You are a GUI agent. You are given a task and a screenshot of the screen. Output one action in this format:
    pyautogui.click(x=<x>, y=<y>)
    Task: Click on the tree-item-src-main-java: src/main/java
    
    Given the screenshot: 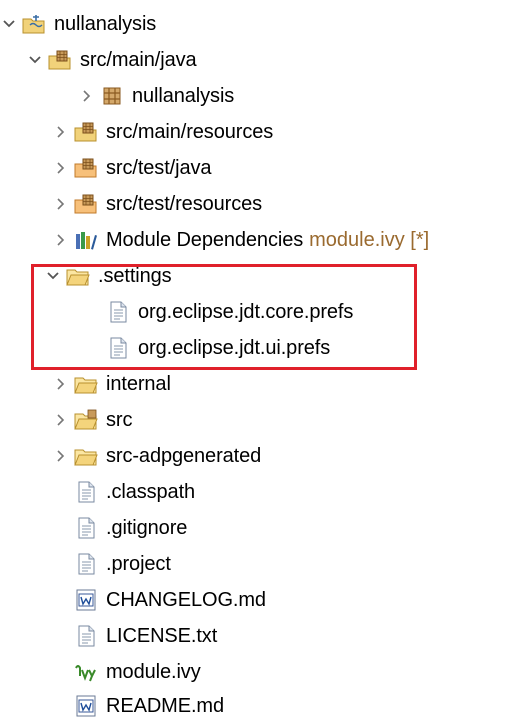 What is the action you would take?
    pyautogui.click(x=253, y=60)
    